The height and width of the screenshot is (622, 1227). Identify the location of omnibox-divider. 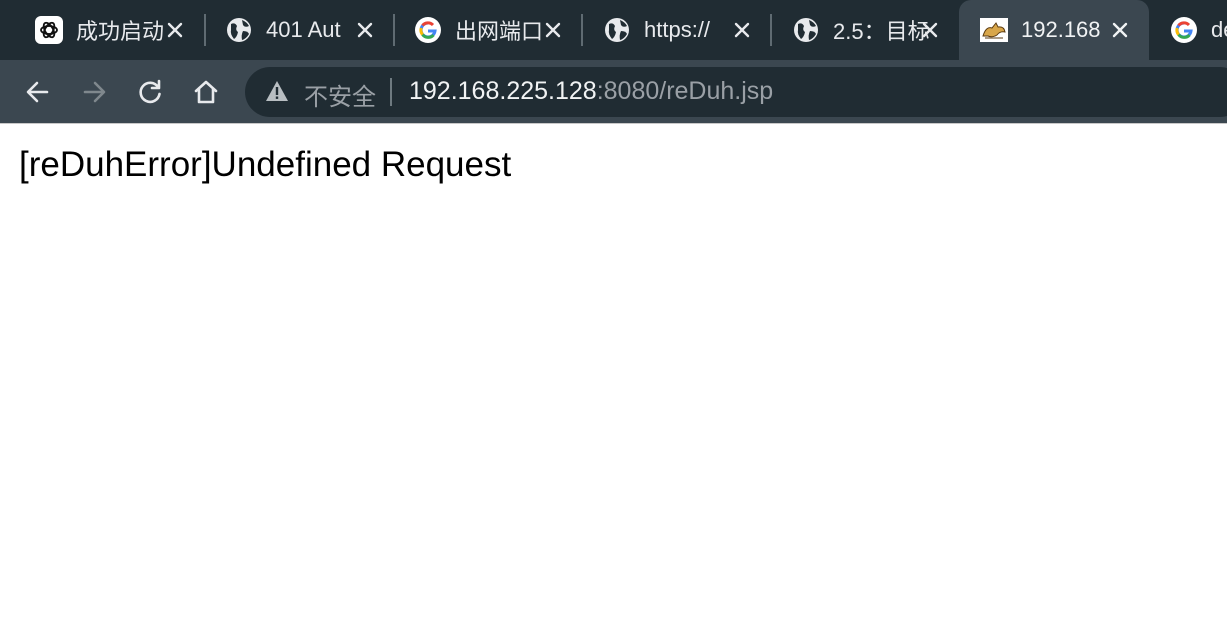
(391, 92).